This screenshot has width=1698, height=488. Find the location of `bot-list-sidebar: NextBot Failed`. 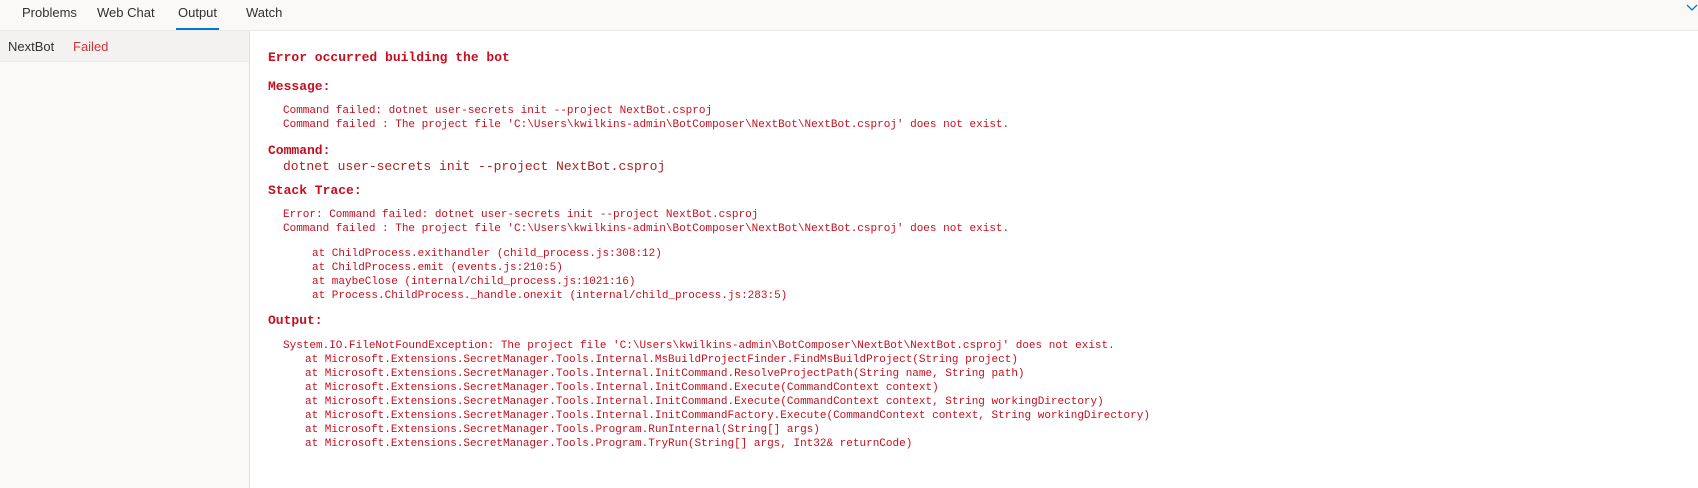

bot-list-sidebar: NextBot Failed is located at coordinates (125, 259).